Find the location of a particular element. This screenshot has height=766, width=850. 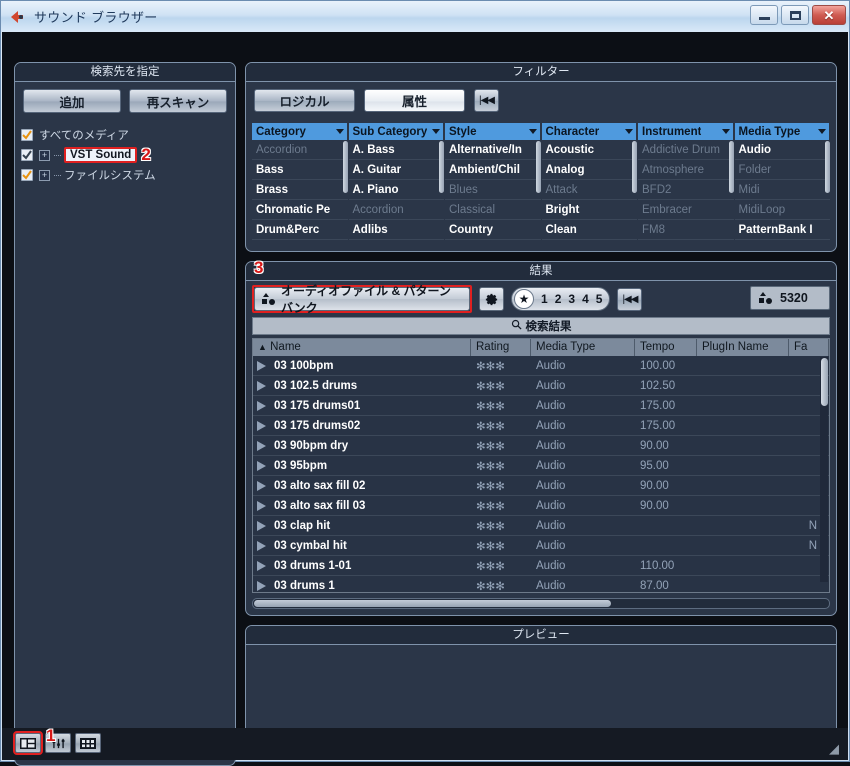

results-horizontal-scrollbar is located at coordinates (541, 603).